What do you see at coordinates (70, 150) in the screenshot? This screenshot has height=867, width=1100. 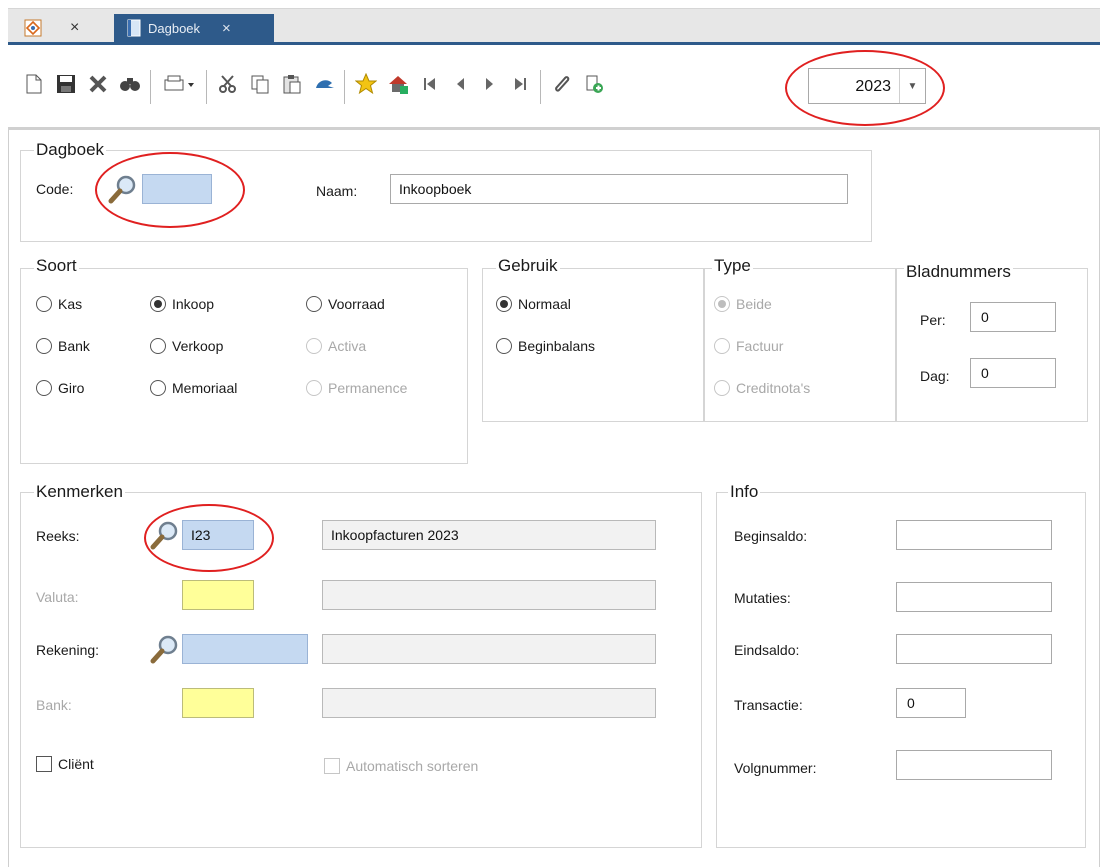 I see `dagboek-legend: Dagboek` at bounding box center [70, 150].